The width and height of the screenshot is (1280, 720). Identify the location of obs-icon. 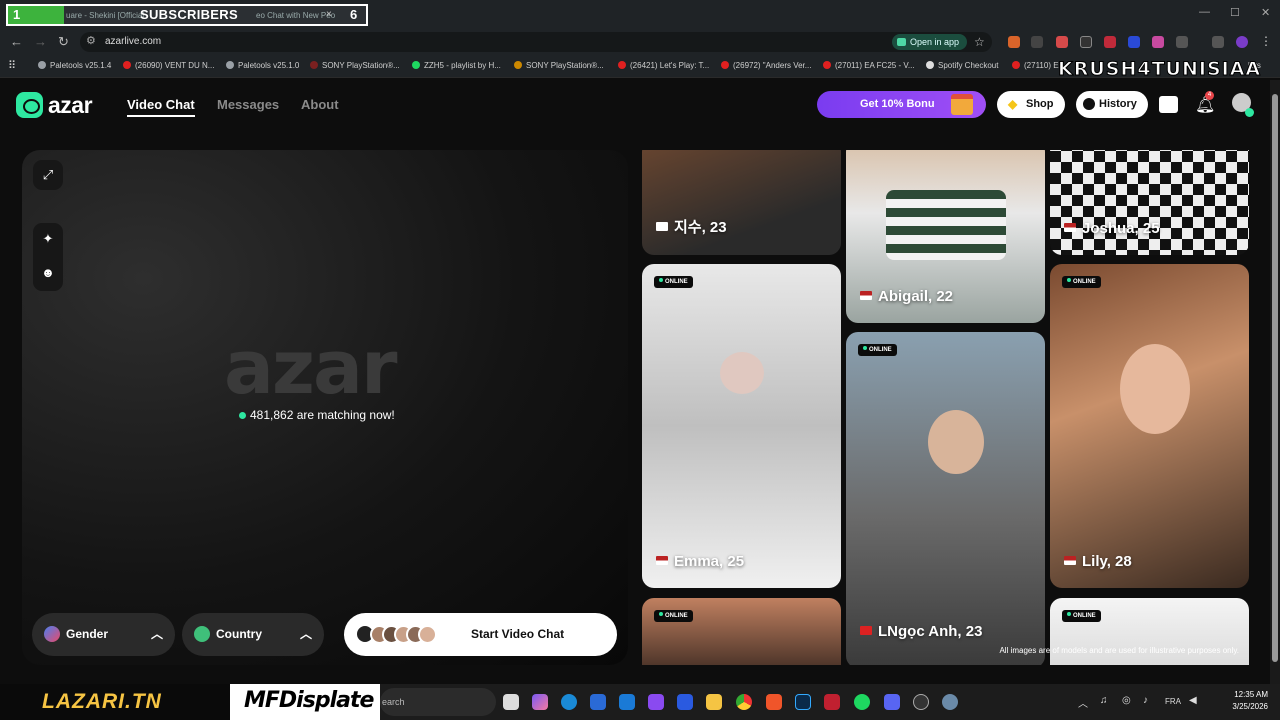
(921, 702).